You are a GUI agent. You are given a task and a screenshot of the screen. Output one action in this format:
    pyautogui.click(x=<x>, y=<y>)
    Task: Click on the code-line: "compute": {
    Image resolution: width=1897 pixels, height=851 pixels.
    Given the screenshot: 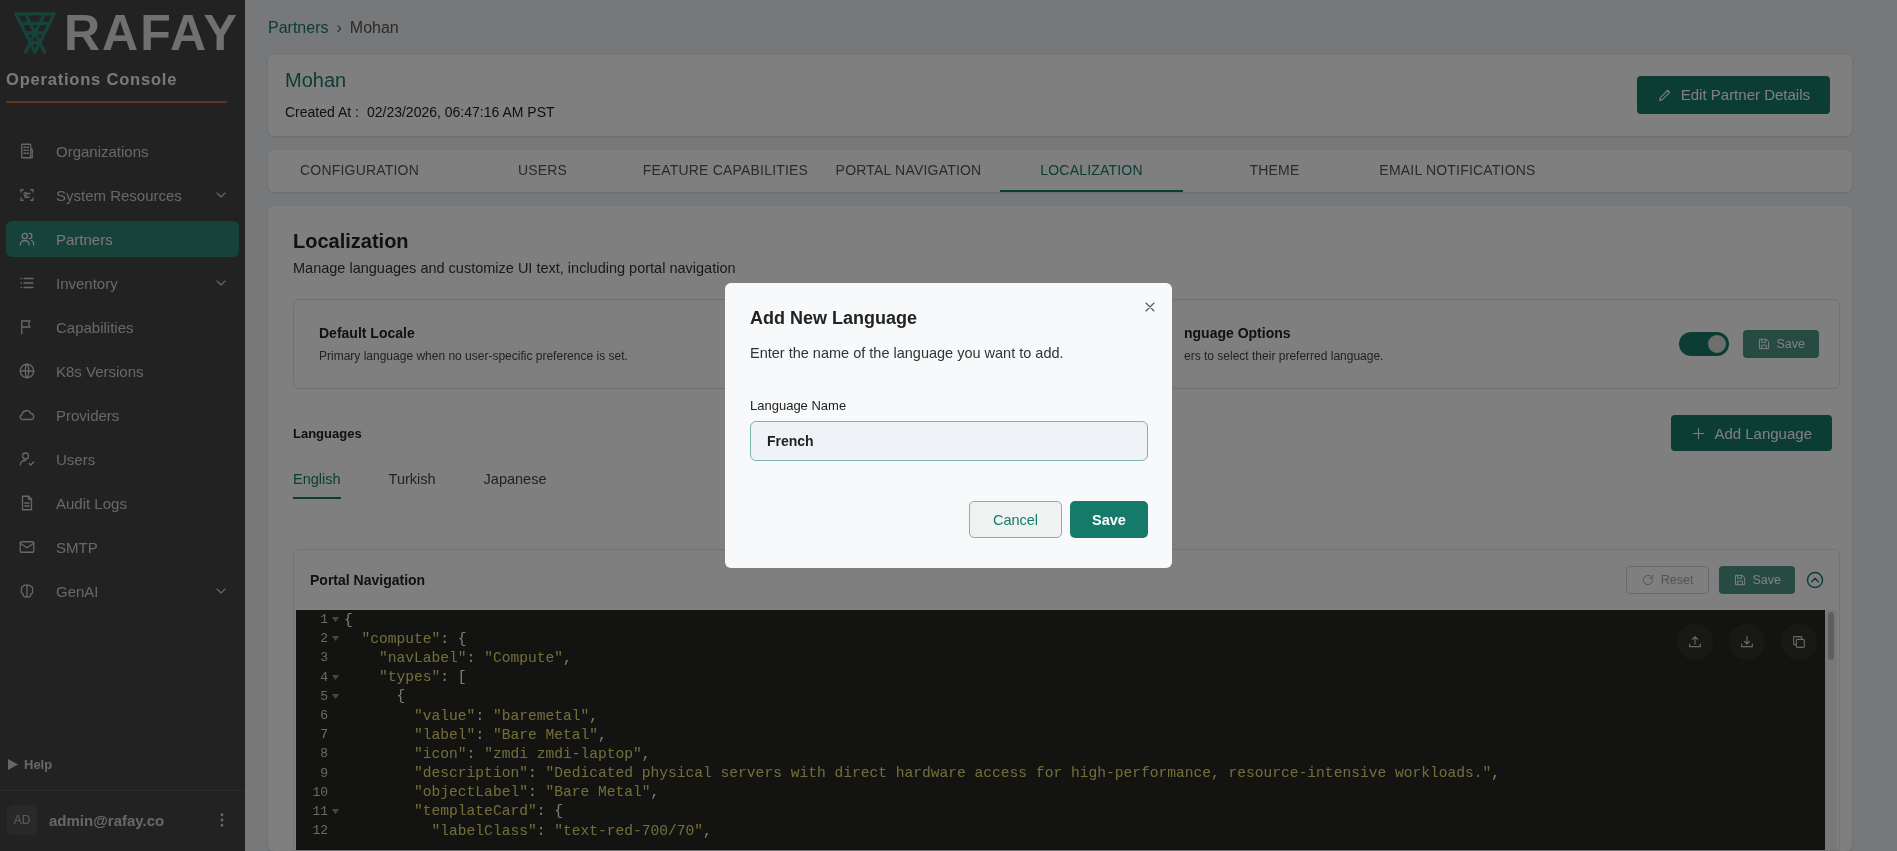 What is the action you would take?
    pyautogui.click(x=413, y=638)
    